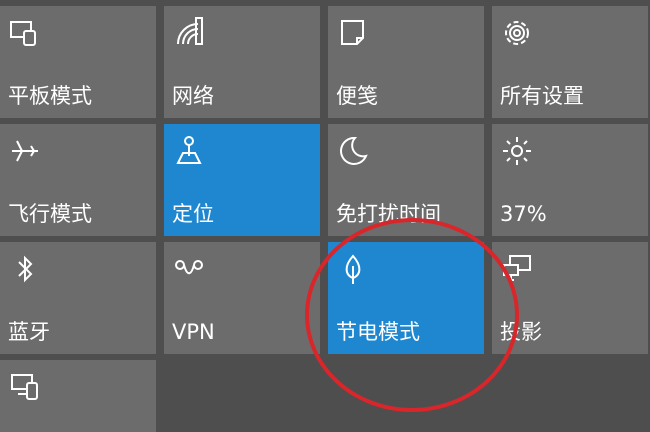  Describe the element at coordinates (242, 62) in the screenshot. I see `network-tile: 网络` at that location.